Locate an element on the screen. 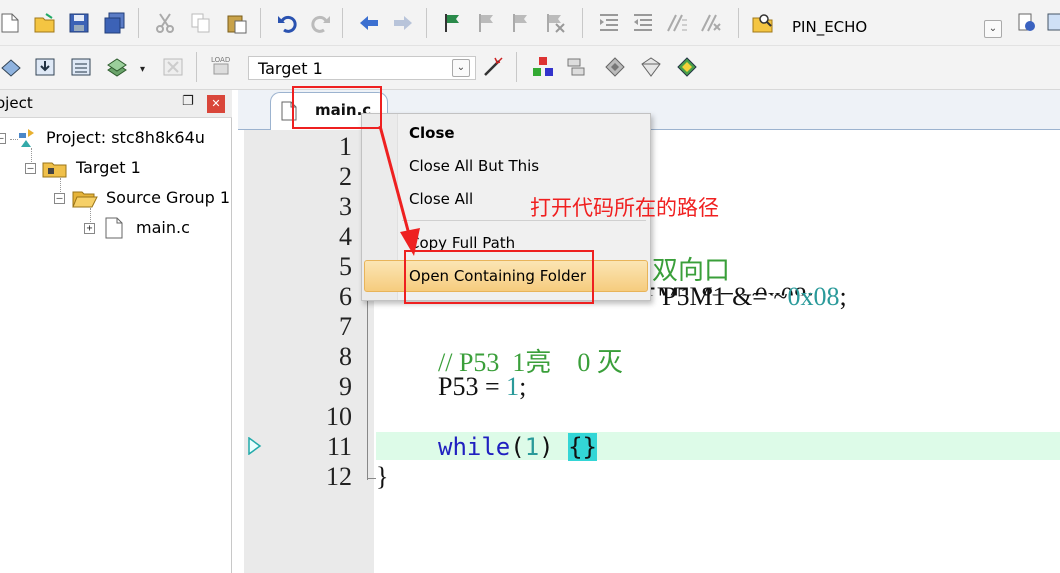 Image resolution: width=1060 pixels, height=573 pixels. config-name: PIN_ECHO is located at coordinates (830, 27).